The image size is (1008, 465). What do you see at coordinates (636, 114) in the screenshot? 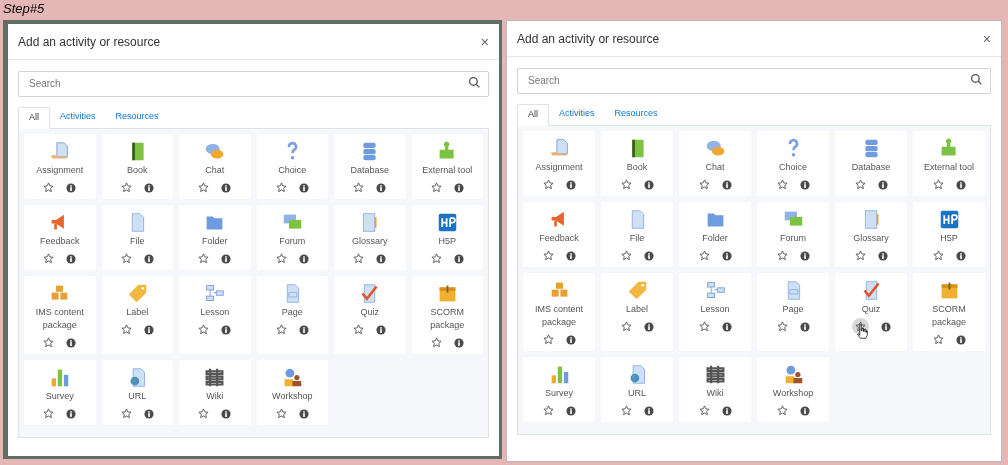
I see `tab: Resources` at bounding box center [636, 114].